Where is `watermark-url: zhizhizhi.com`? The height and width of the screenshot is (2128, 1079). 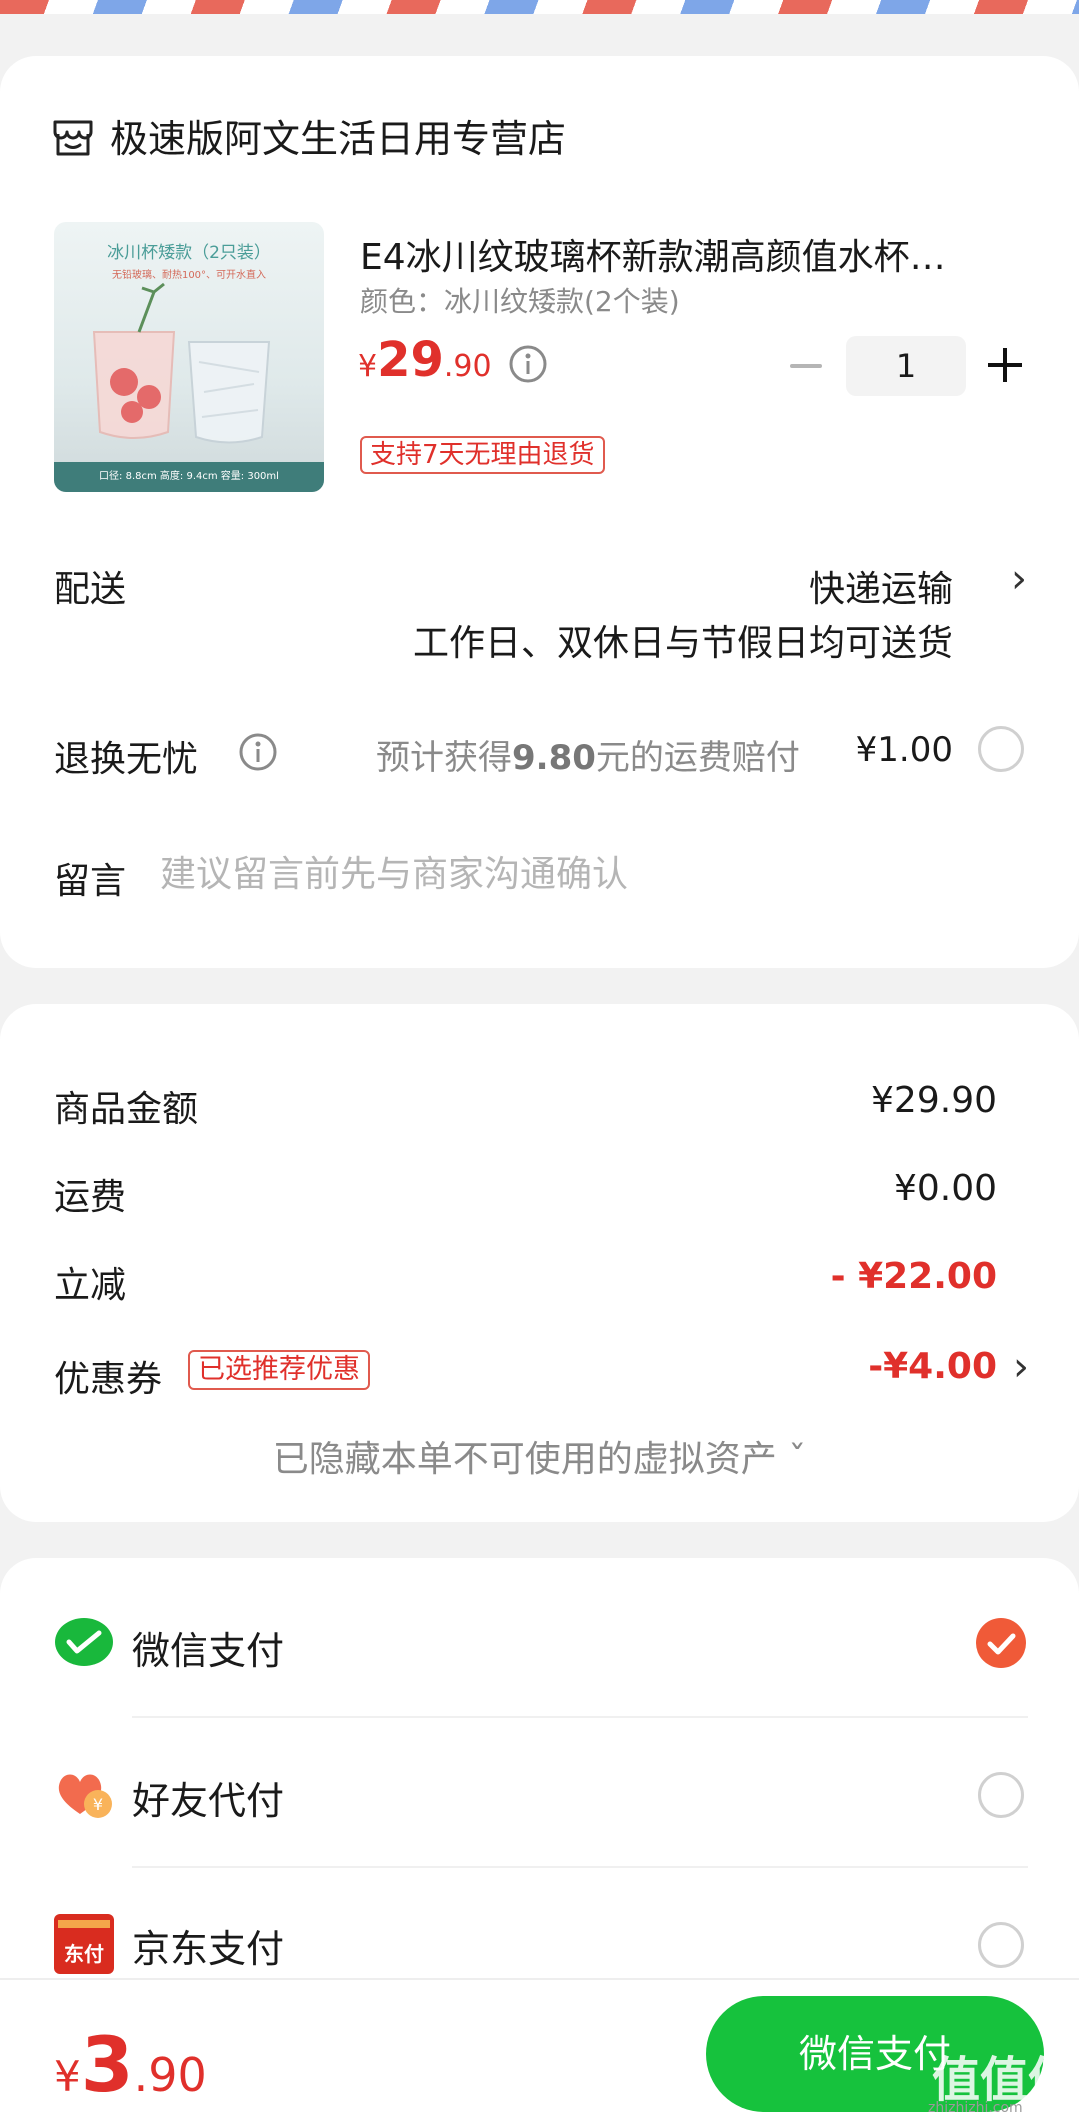
watermark-url: zhizhizhi.com is located at coordinates (975, 2108).